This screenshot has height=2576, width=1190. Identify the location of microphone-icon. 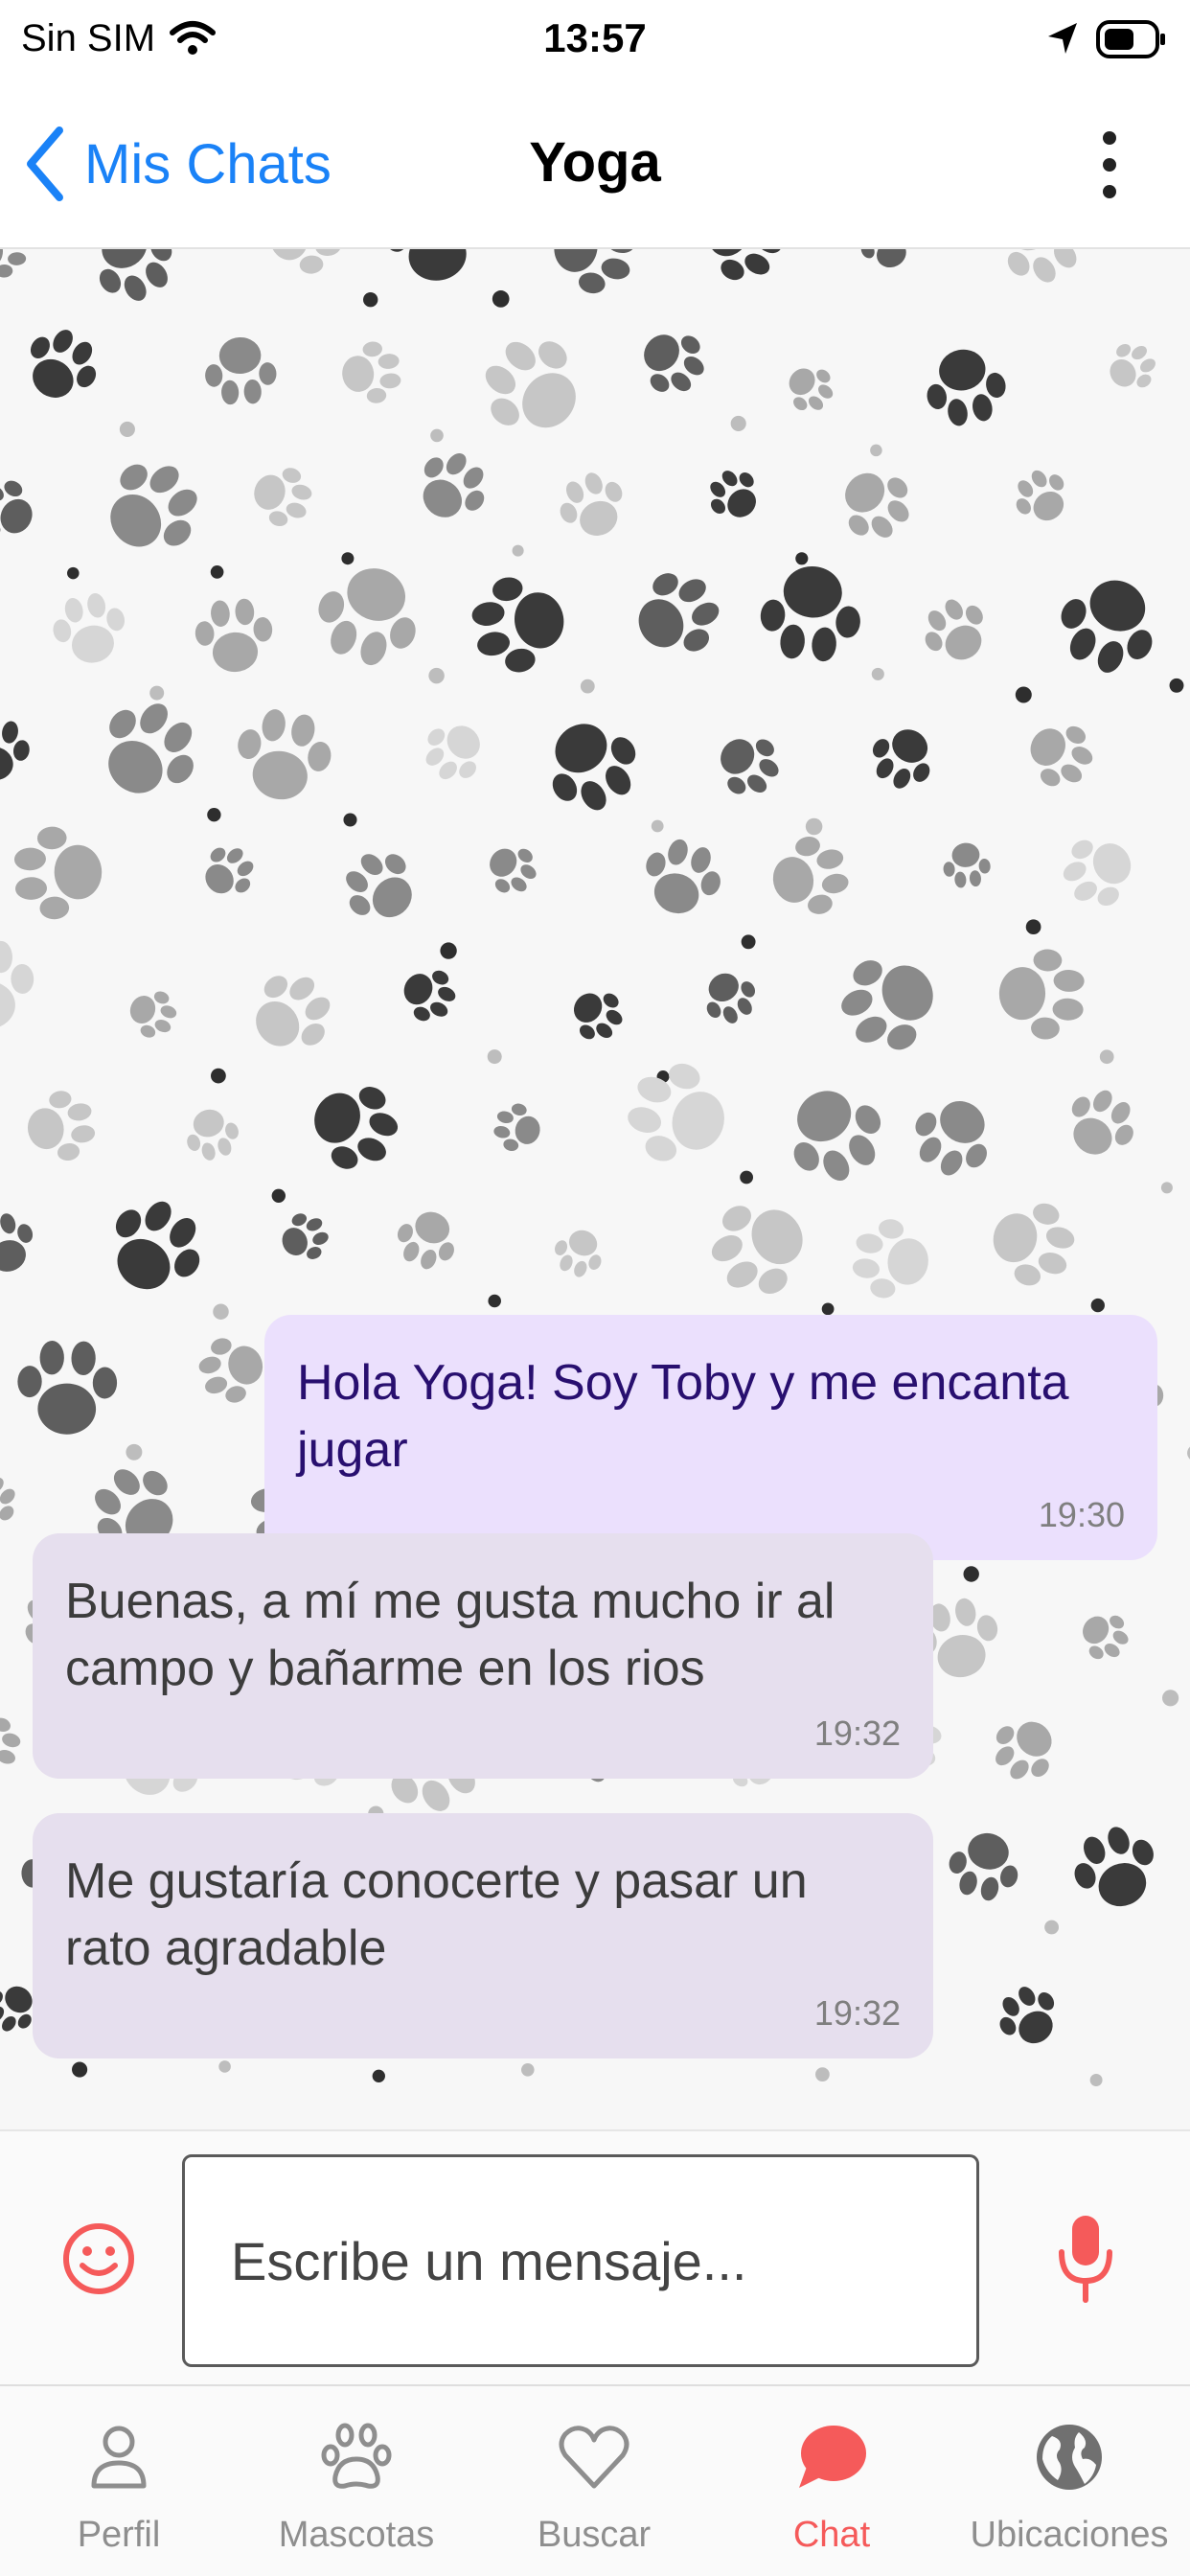
(1085, 2260).